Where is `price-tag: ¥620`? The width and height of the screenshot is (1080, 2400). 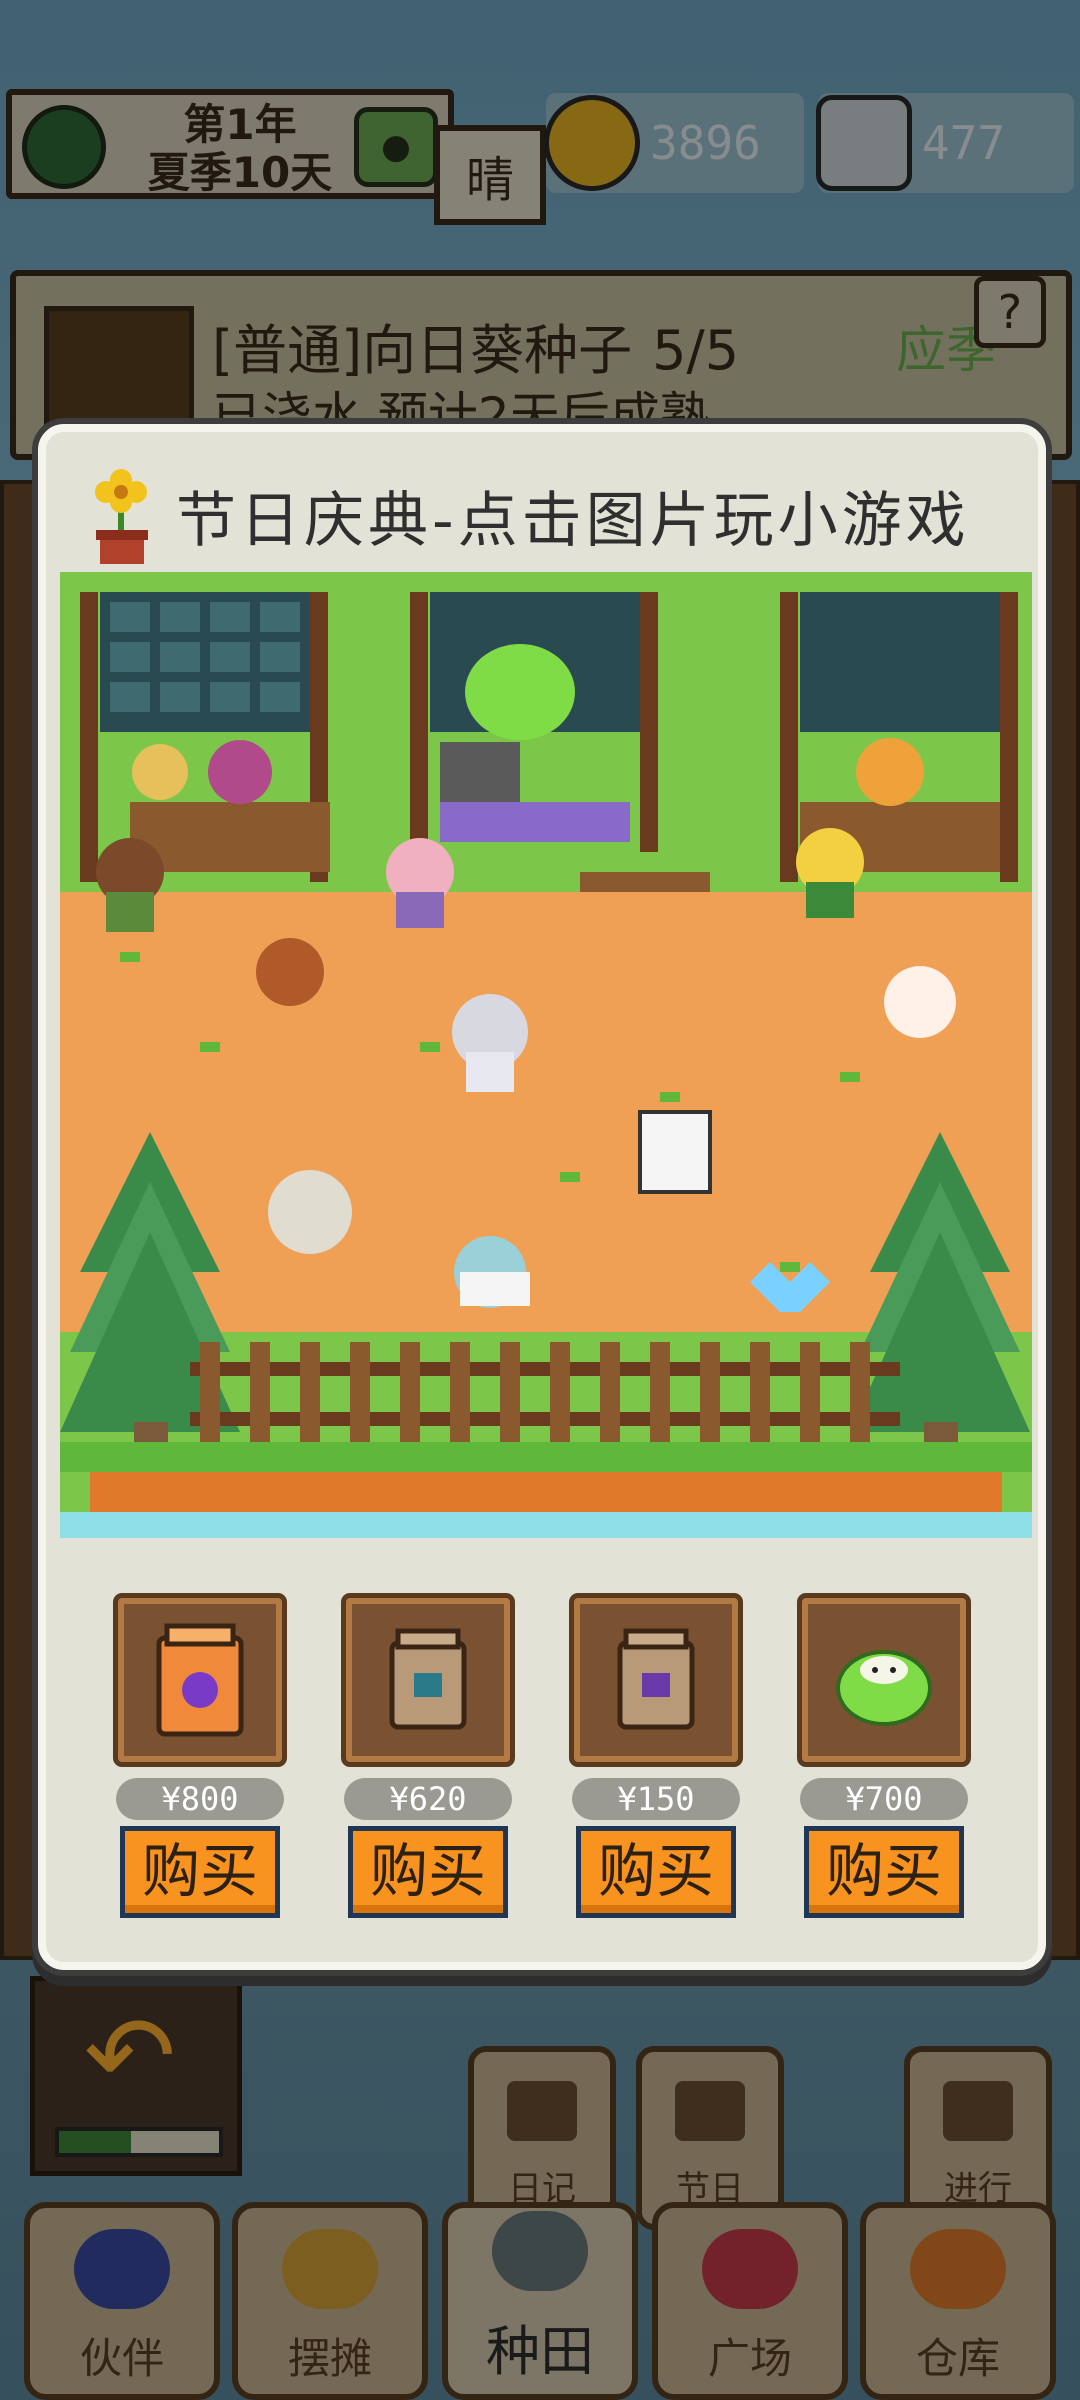
price-tag: ¥620 is located at coordinates (428, 1799).